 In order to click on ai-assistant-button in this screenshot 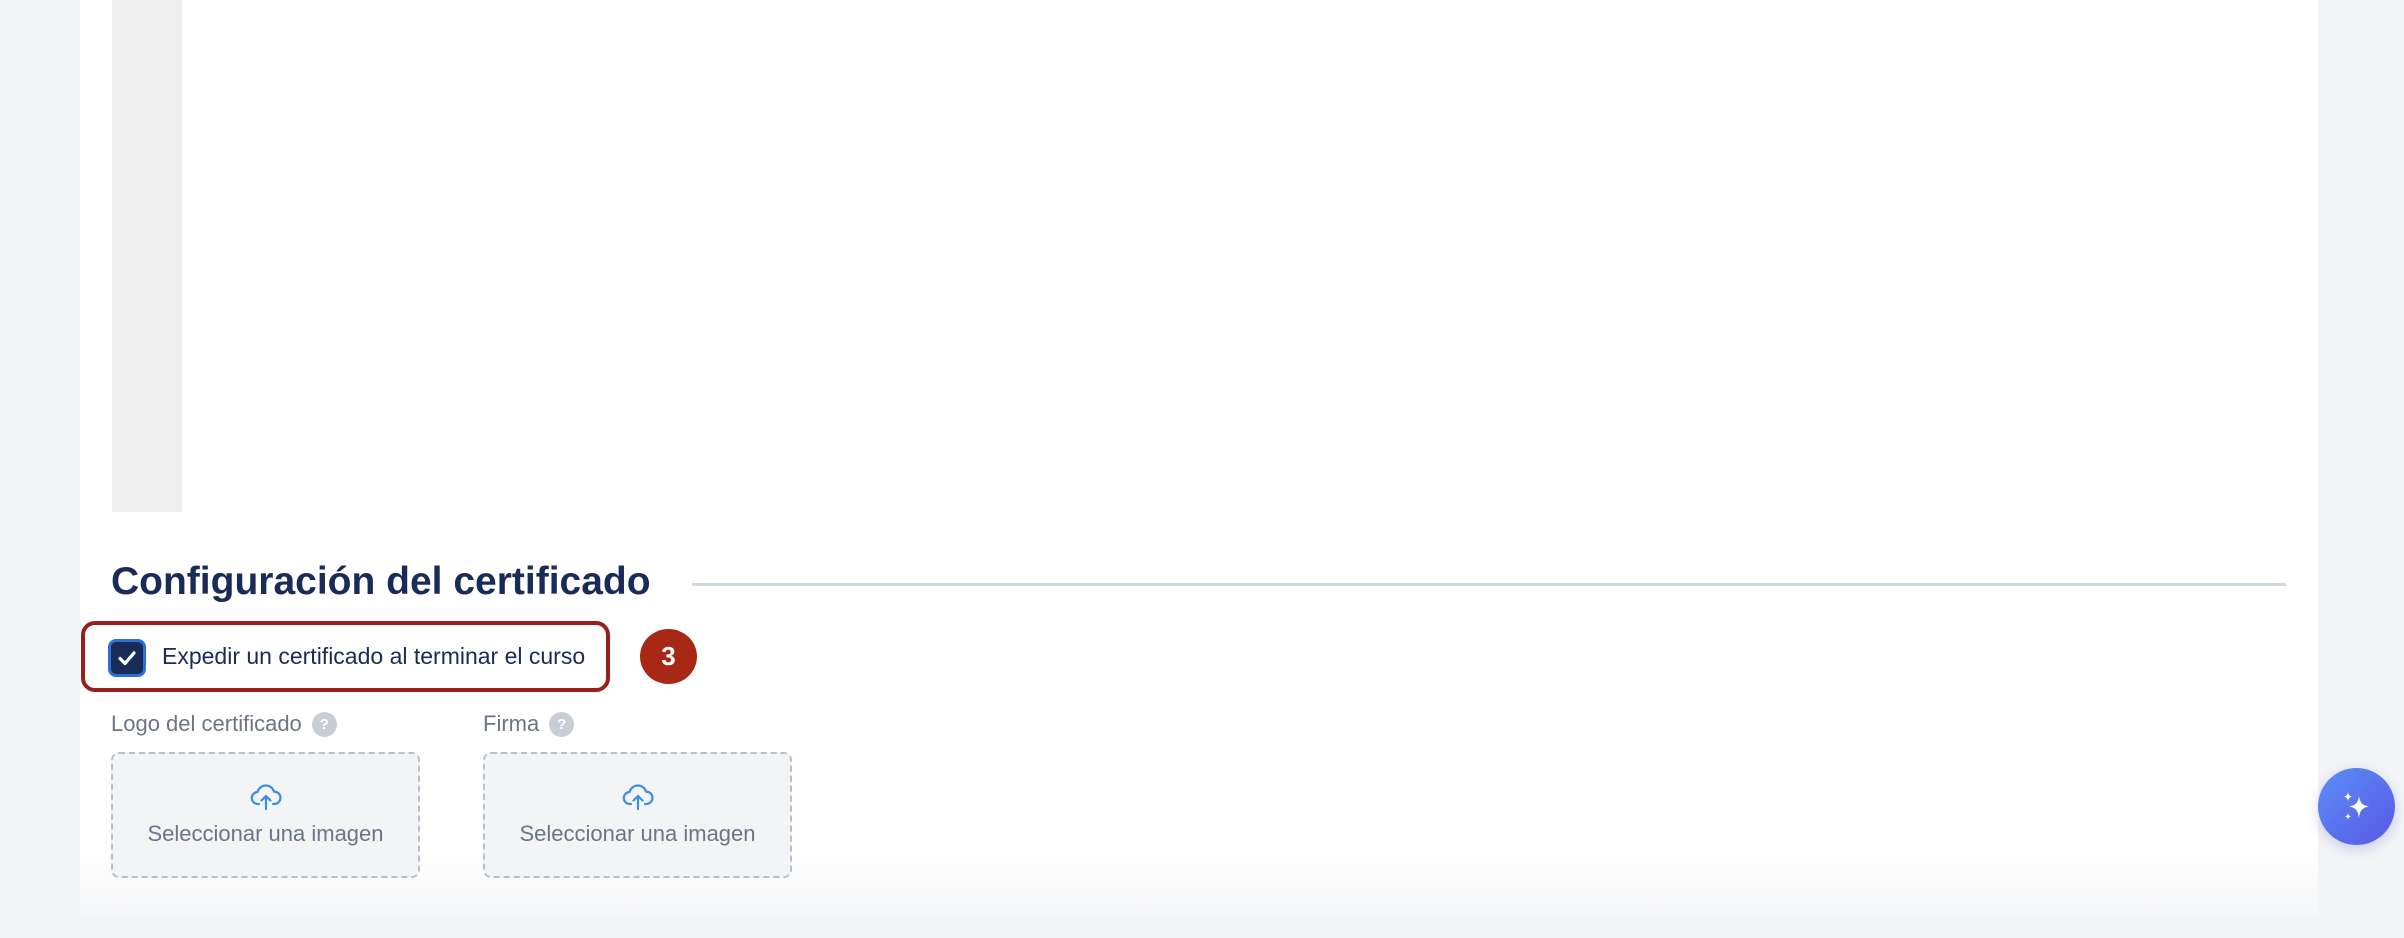, I will do `click(2356, 806)`.